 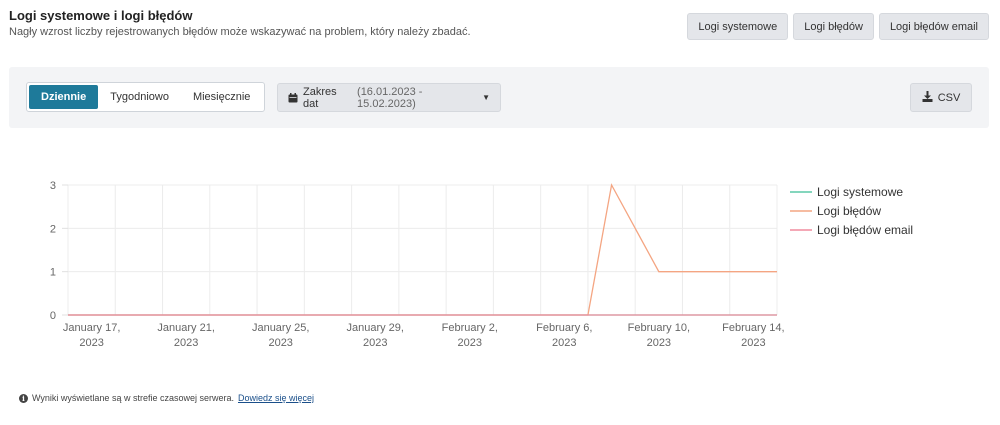 I want to click on date-range-value: (16.01.2023 - 15.02.2023), so click(x=390, y=97).